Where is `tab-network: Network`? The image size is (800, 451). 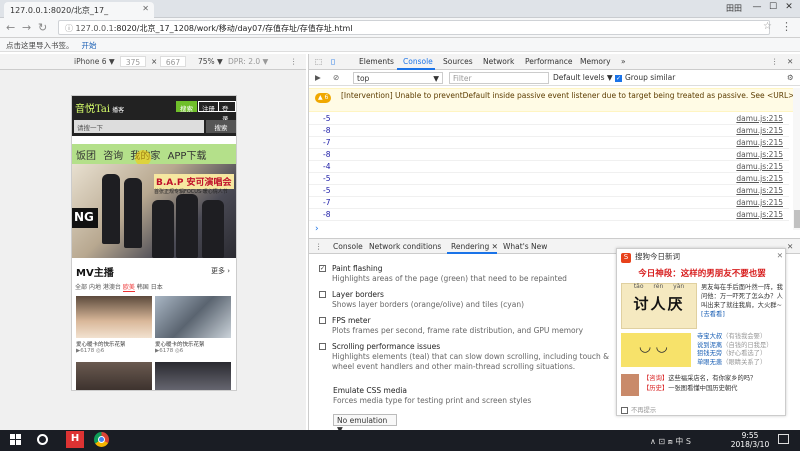
tab-network: Network is located at coordinates (498, 61).